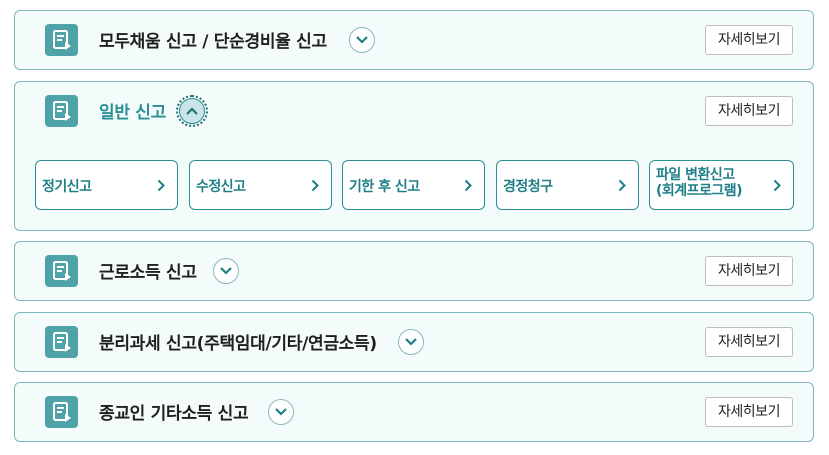 This screenshot has width=829, height=455. I want to click on sub-item-file-conversion-report: 파일 변환신고 (회계프로그램), so click(721, 185).